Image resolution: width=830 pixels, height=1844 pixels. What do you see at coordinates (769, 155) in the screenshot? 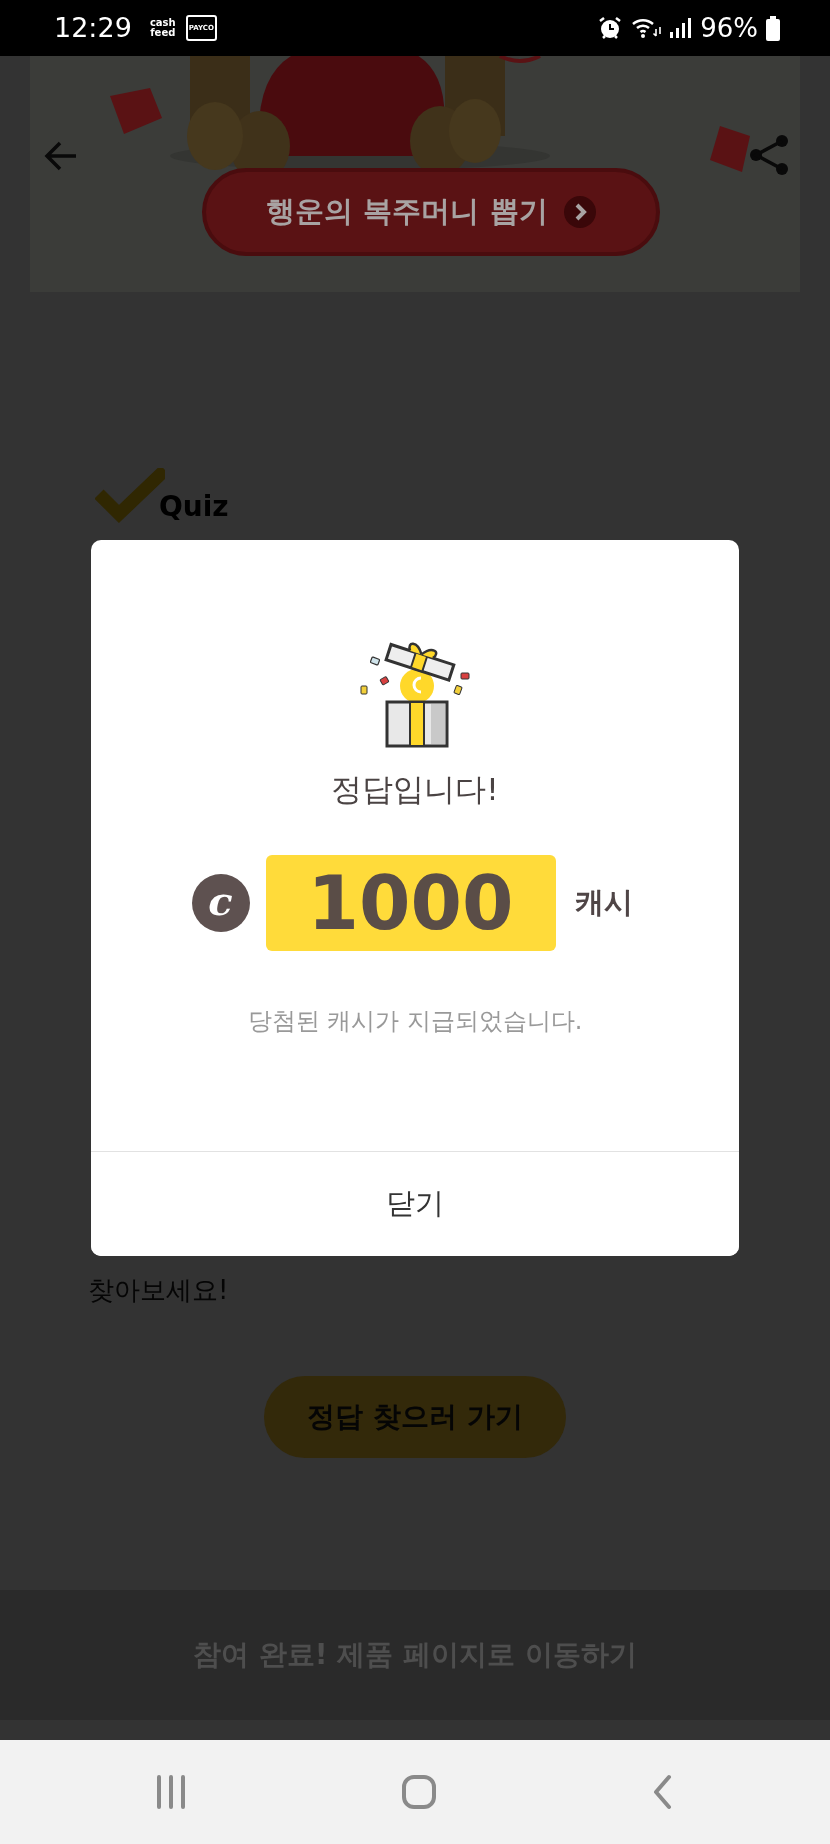
I see `share-icon` at bounding box center [769, 155].